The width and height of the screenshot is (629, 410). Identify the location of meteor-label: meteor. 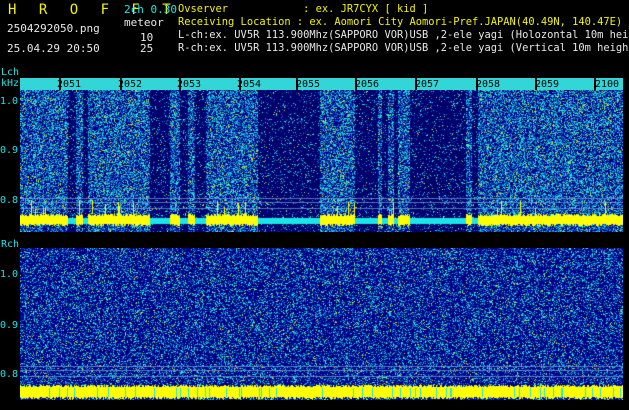
(144, 22).